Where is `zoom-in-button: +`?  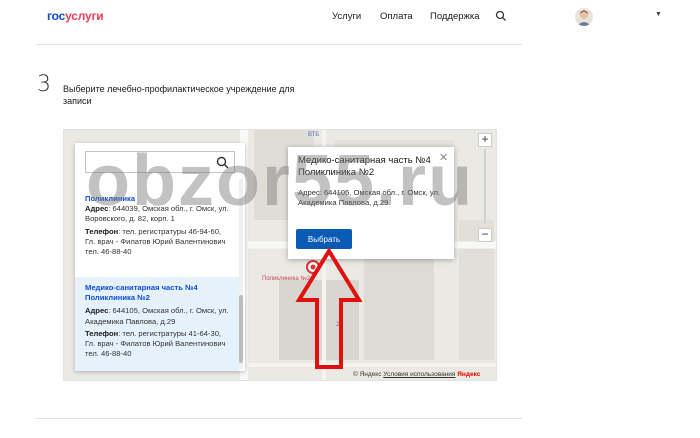 zoom-in-button: + is located at coordinates (485, 140).